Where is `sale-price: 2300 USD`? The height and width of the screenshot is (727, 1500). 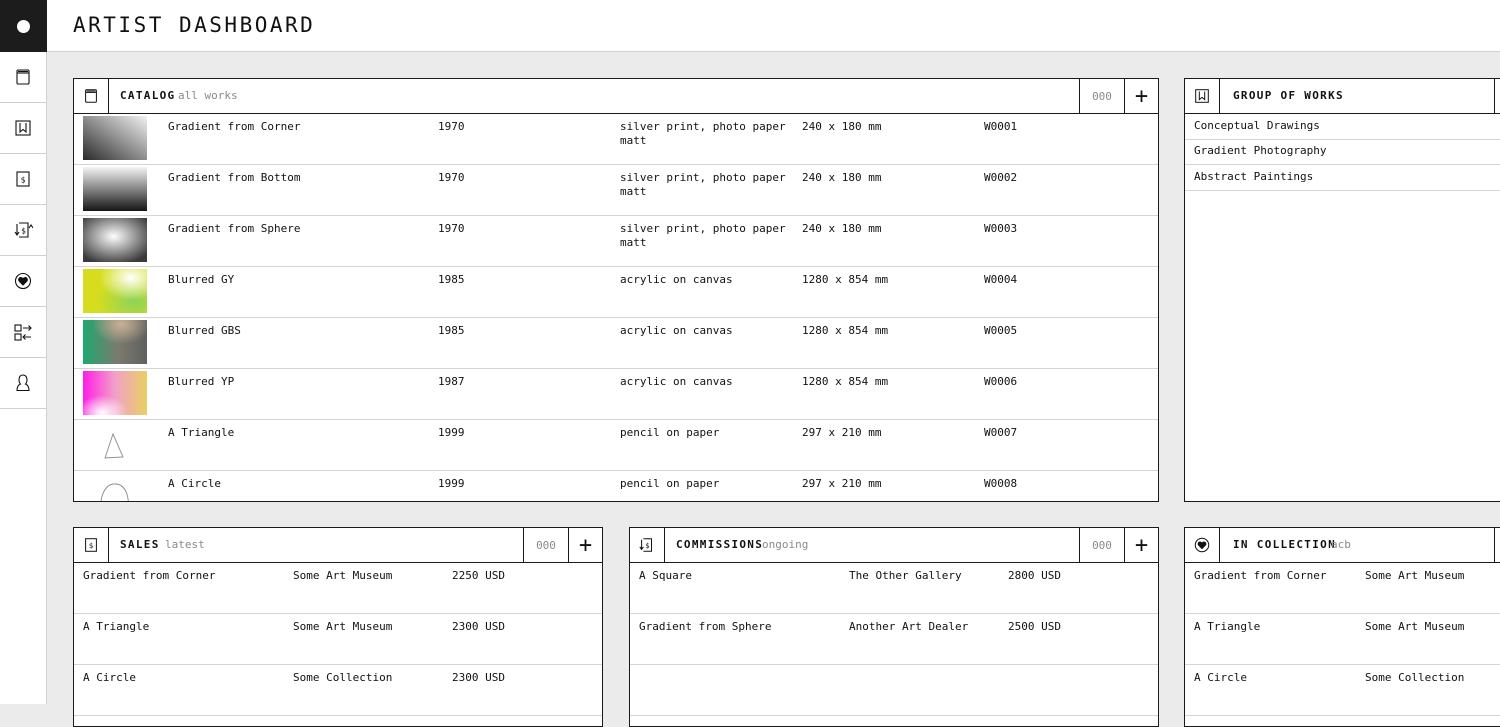
sale-price: 2300 USD is located at coordinates (478, 626).